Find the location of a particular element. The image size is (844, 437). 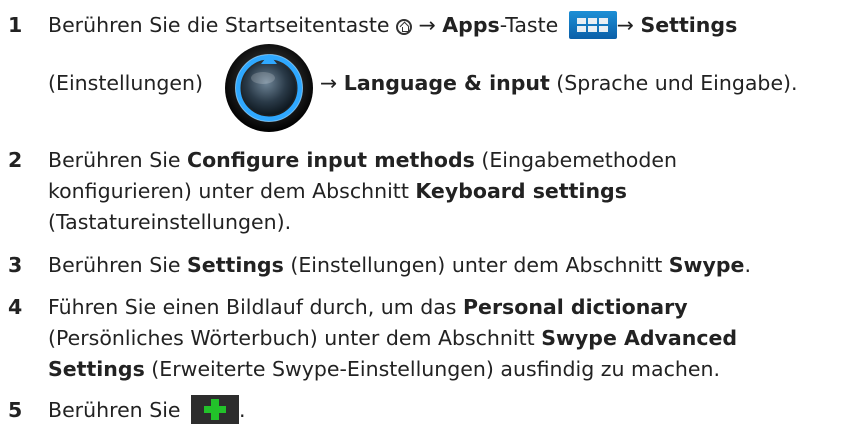

step-text: Berühren Sie . is located at coordinates (446, 410).